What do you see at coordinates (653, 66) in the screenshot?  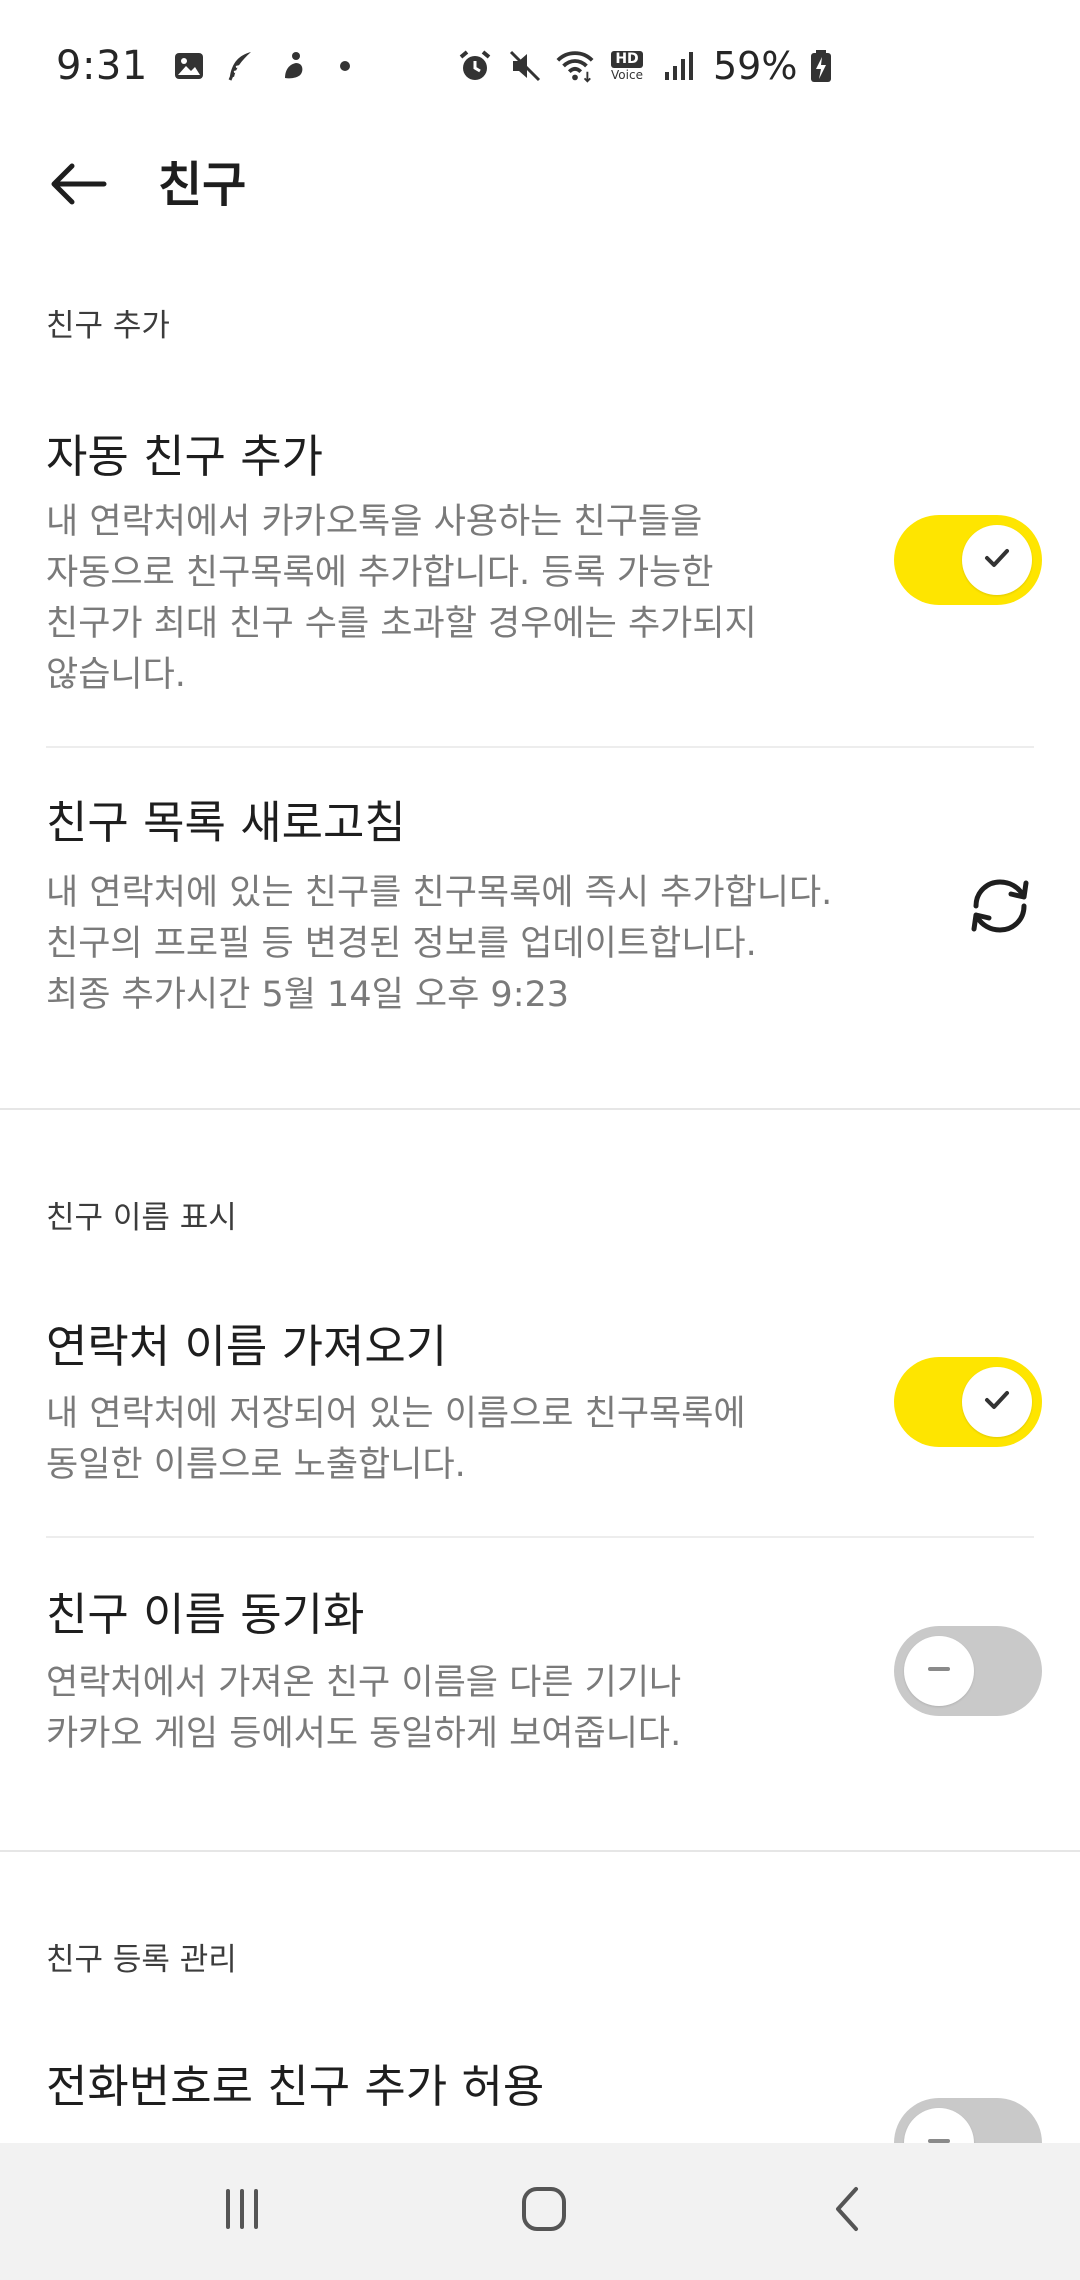 I see `status-right: HD Voice 59%` at bounding box center [653, 66].